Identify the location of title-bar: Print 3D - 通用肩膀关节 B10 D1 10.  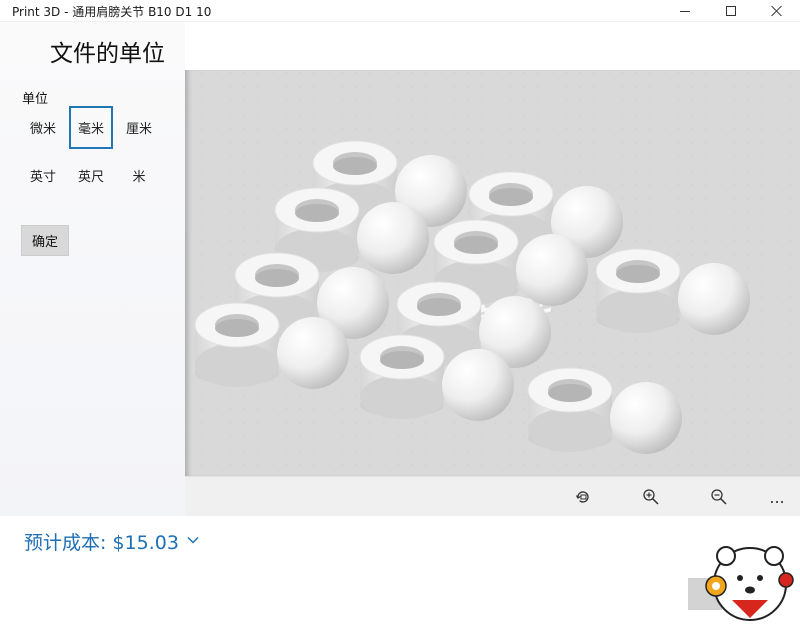
(400, 11).